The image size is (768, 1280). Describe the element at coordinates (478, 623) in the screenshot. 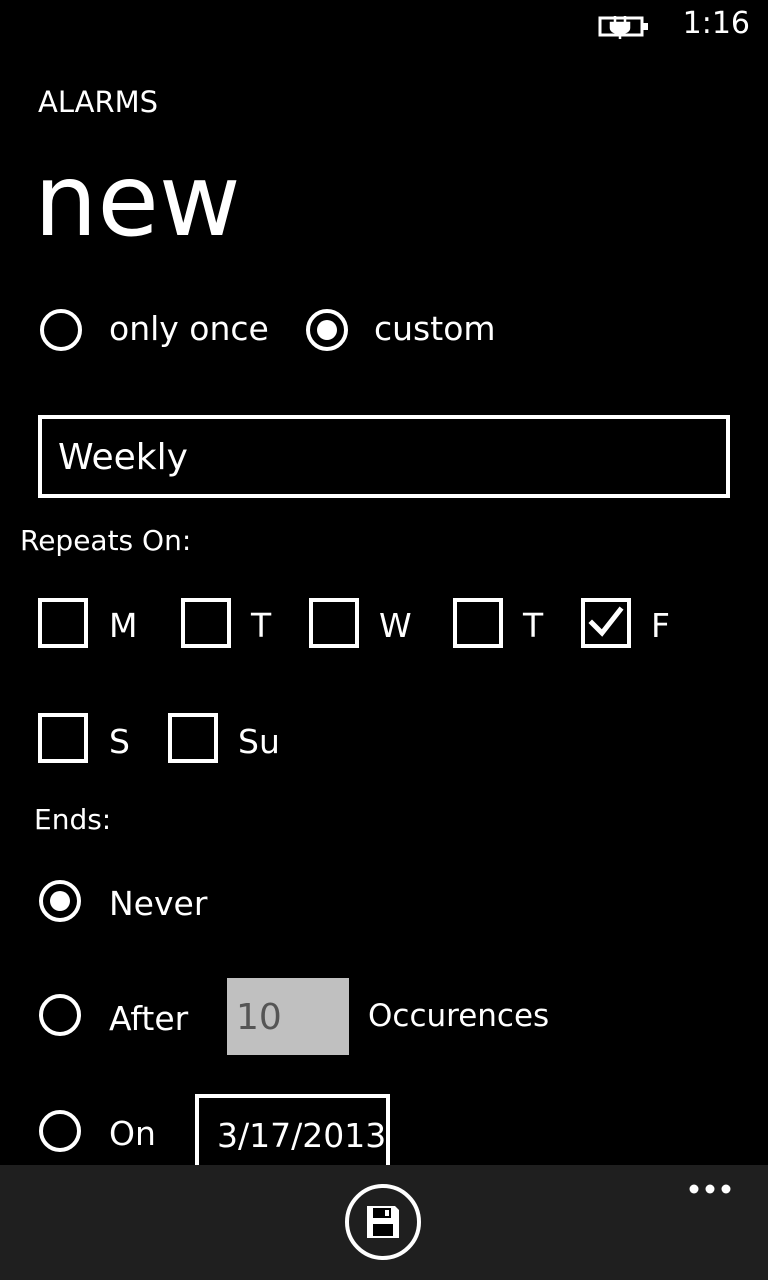

I see `day-checkbox-thursday` at that location.